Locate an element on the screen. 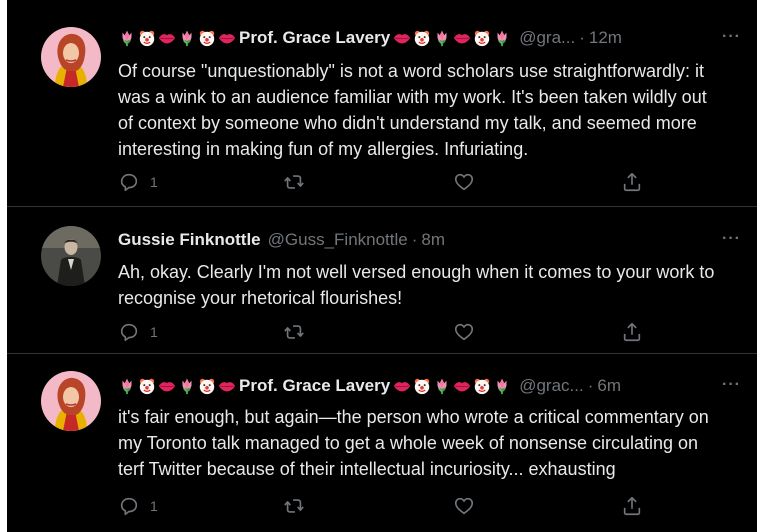  timestamp: 12m is located at coordinates (605, 38).